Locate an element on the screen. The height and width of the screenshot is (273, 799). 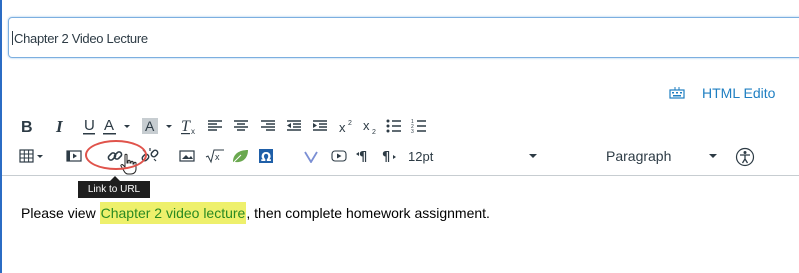
annotation-circle is located at coordinates (116, 155).